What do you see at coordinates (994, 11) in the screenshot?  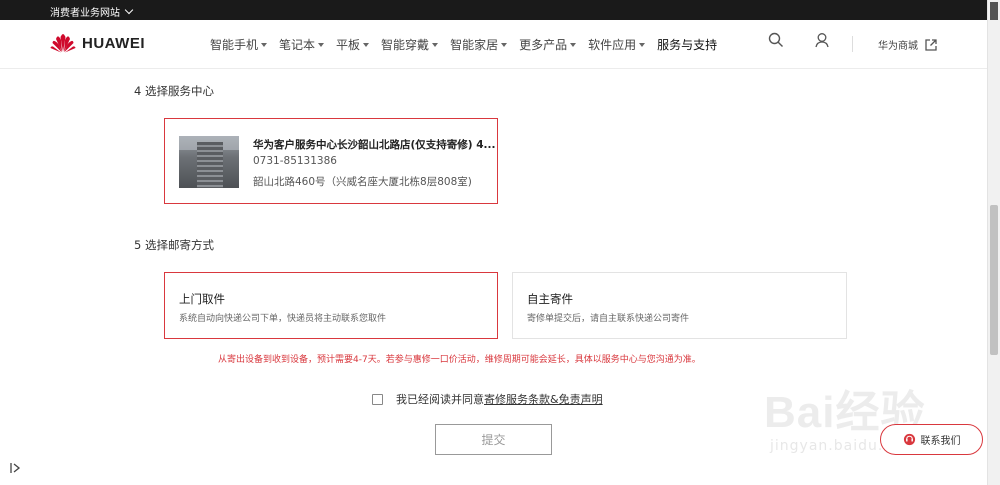 I see `scrollbar-top-cap` at bounding box center [994, 11].